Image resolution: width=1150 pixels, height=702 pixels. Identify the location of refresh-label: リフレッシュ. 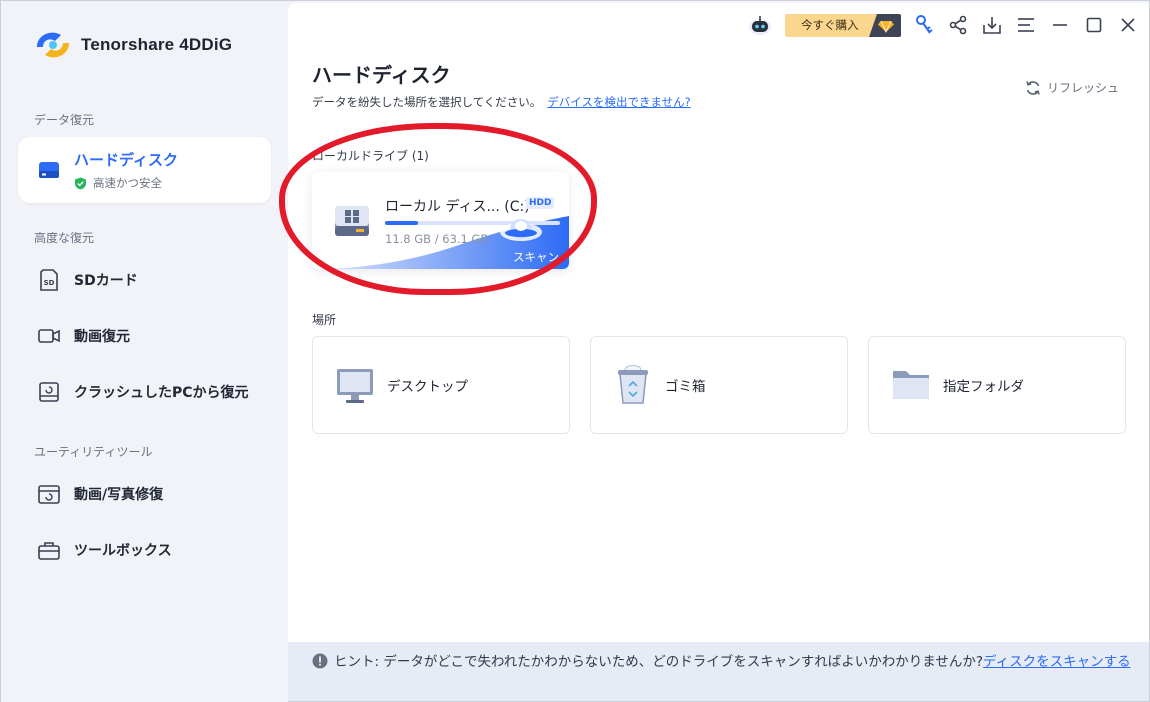
(1082, 88).